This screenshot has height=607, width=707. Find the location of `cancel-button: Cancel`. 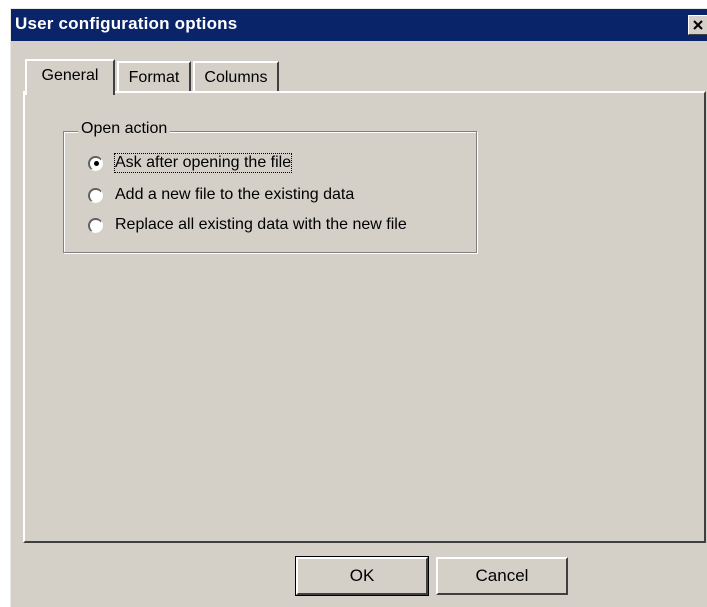

cancel-button: Cancel is located at coordinates (502, 576).